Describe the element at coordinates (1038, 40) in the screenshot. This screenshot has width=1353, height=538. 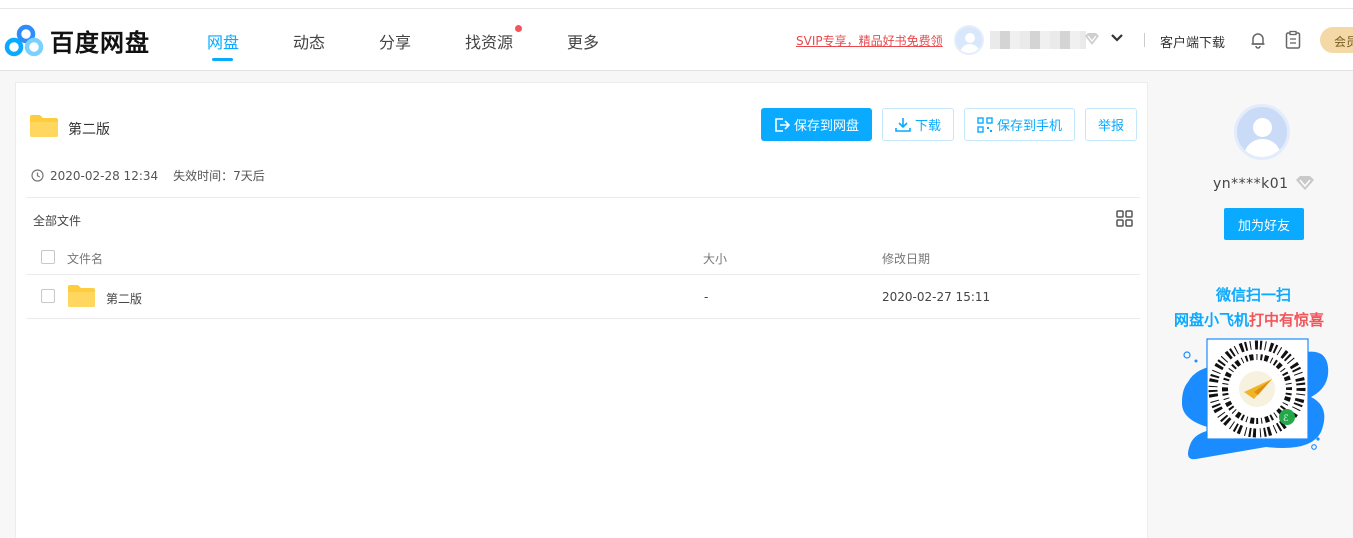
I see `blurred-username` at that location.